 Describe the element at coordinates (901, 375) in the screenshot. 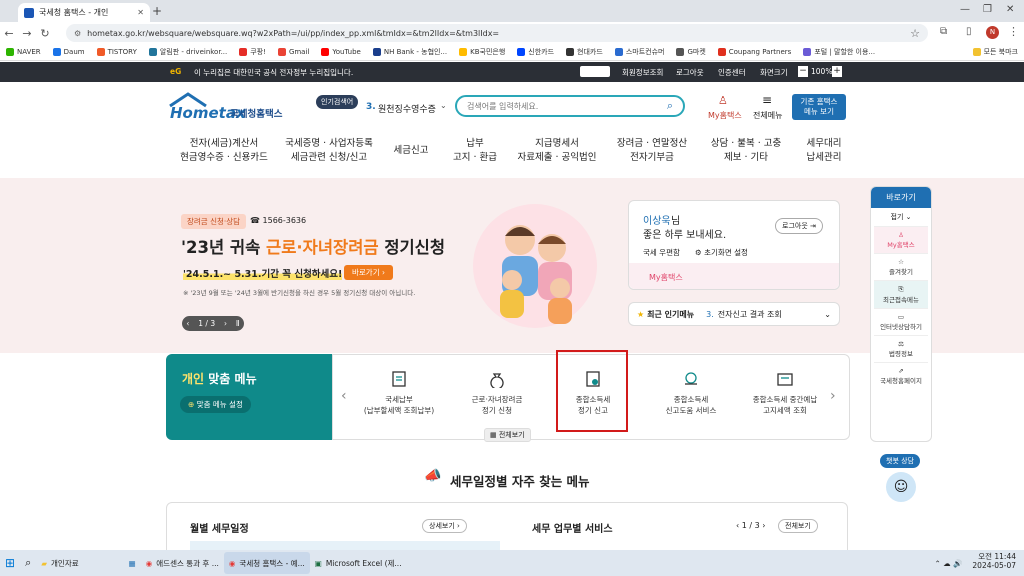

I see `quick-nts-home: ⇗ 국세청홈페이지` at that location.